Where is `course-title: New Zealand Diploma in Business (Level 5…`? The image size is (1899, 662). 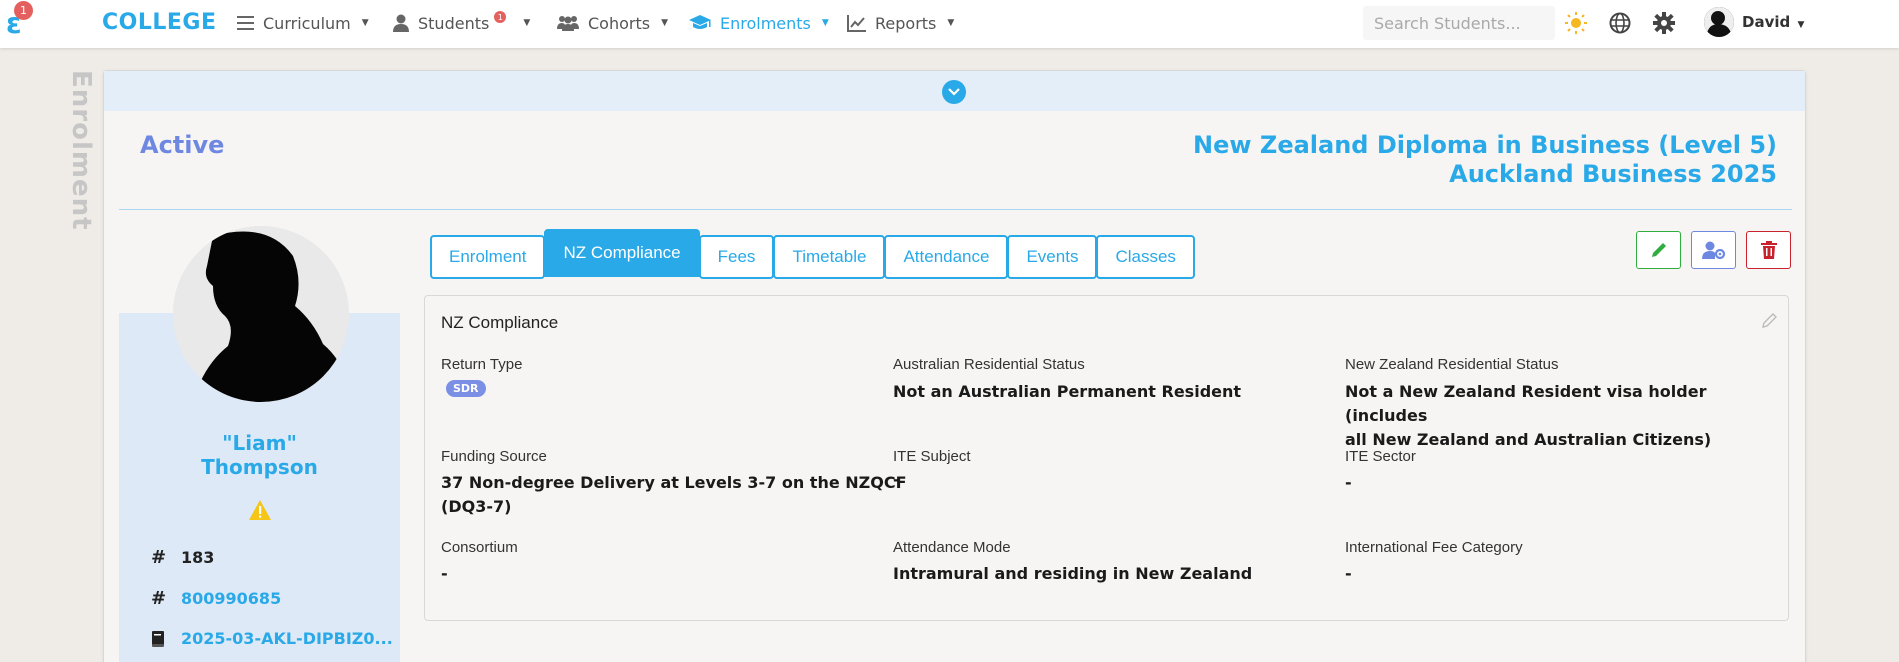
course-title: New Zealand Diploma in Business (Level 5… is located at coordinates (1485, 160).